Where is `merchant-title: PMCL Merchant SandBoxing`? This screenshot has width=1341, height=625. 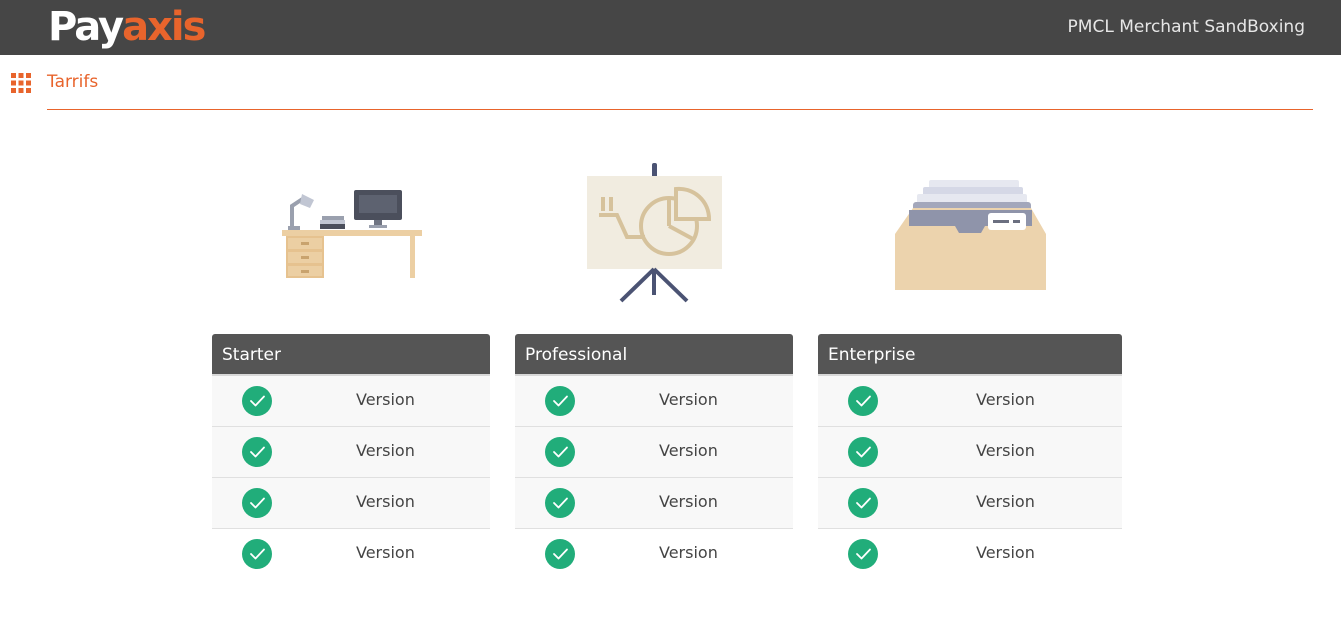 merchant-title: PMCL Merchant SandBoxing is located at coordinates (1186, 27).